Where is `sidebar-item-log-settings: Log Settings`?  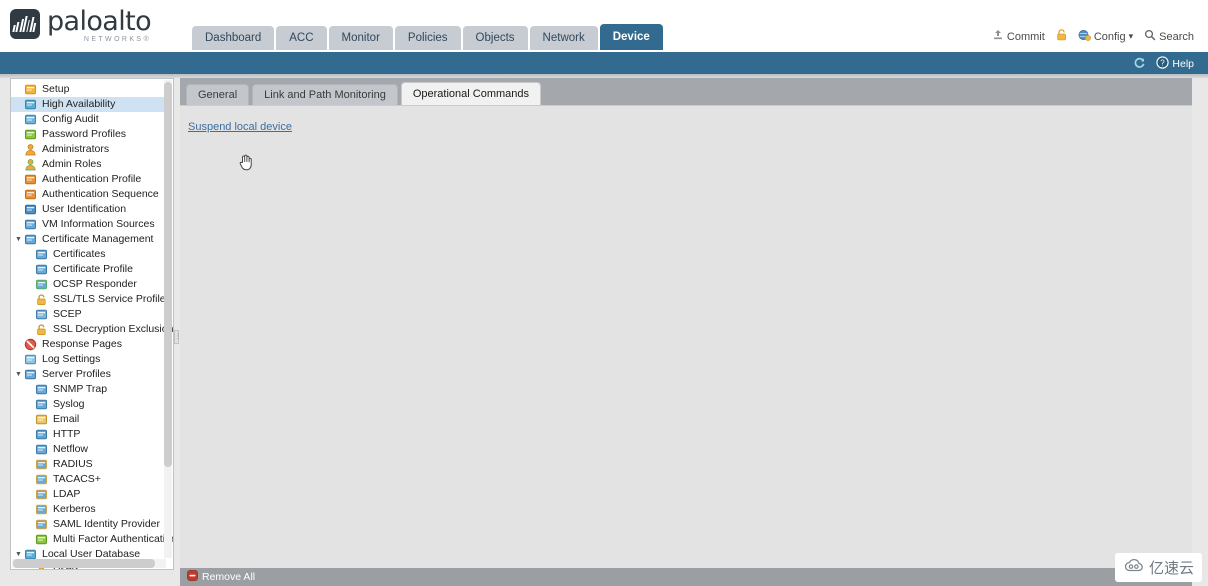 sidebar-item-log-settings: Log Settings is located at coordinates (90, 359).